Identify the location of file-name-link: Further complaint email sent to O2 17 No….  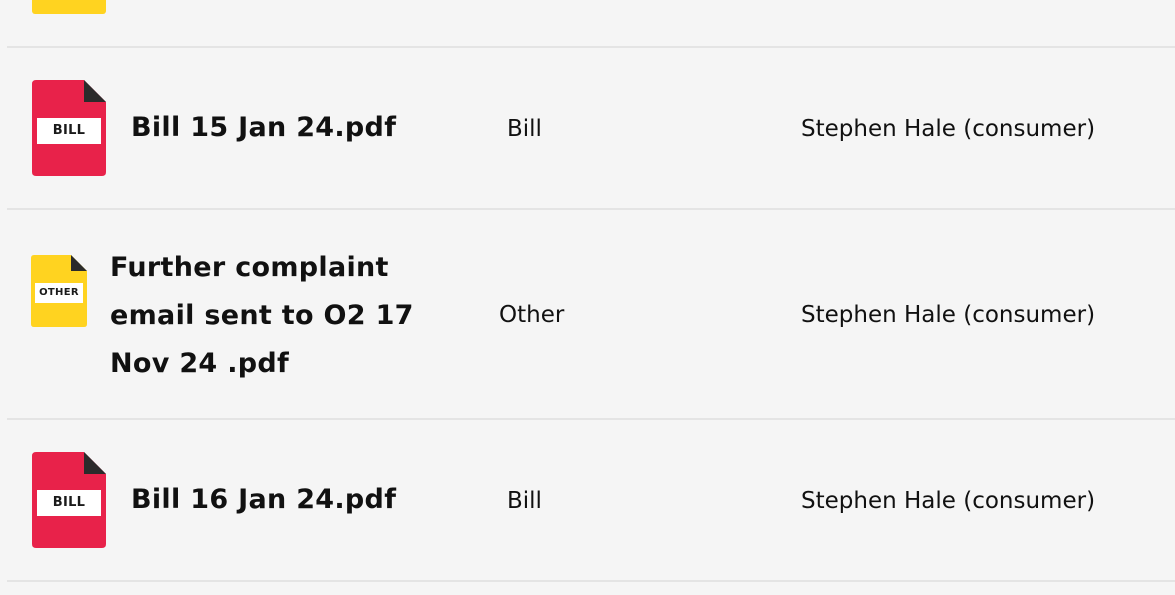
(270, 316).